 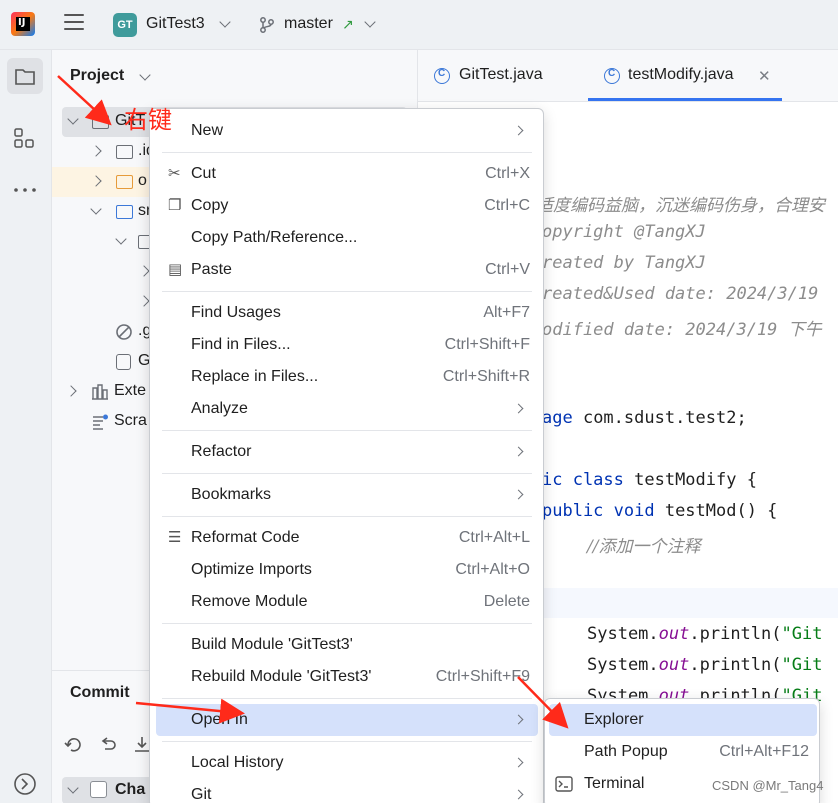 What do you see at coordinates (680, 206) in the screenshot?
I see `code-line: 适度编码益脑，沉迷编码伤身，合理安` at bounding box center [680, 206].